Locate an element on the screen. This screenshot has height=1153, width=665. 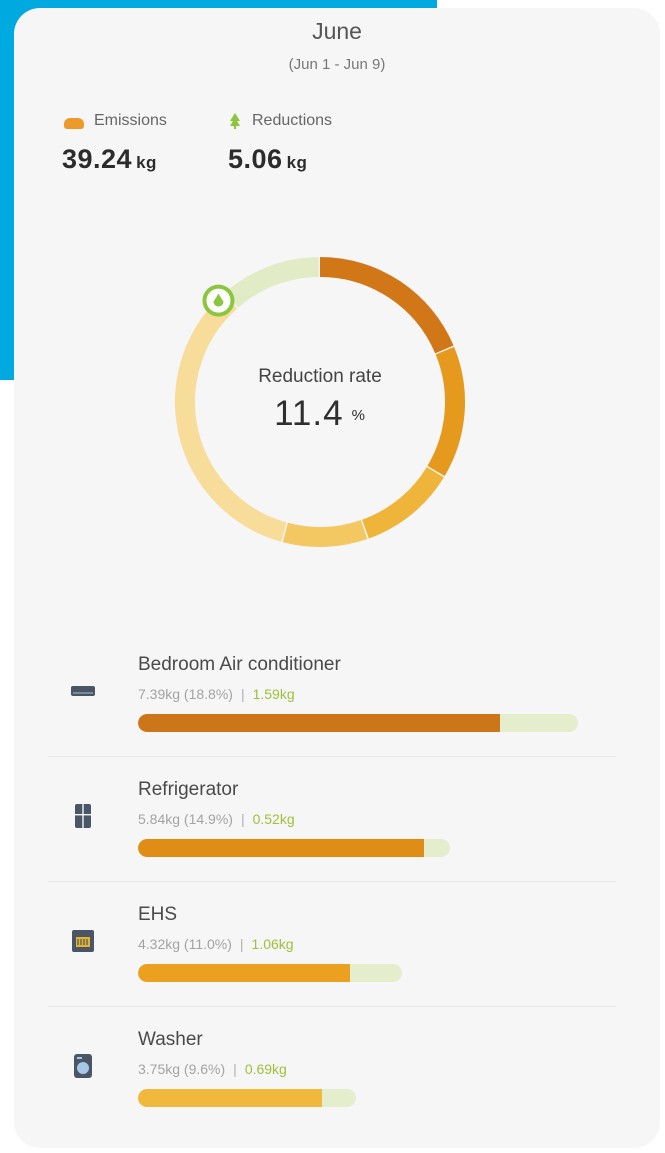
air-conditioner-icon is located at coordinates (83, 691).